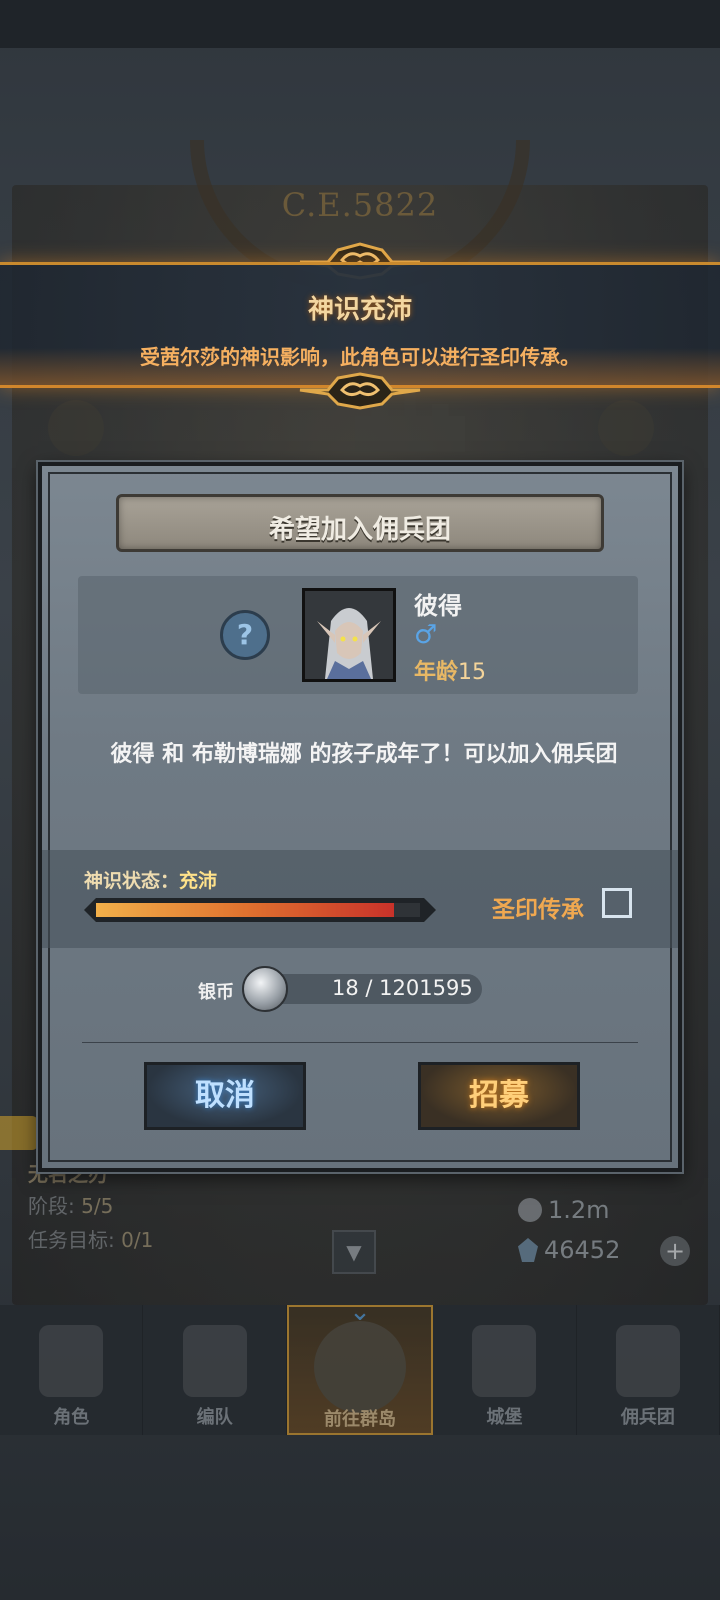 Image resolution: width=720 pixels, height=1600 pixels. I want to click on character-icon, so click(71, 1361).